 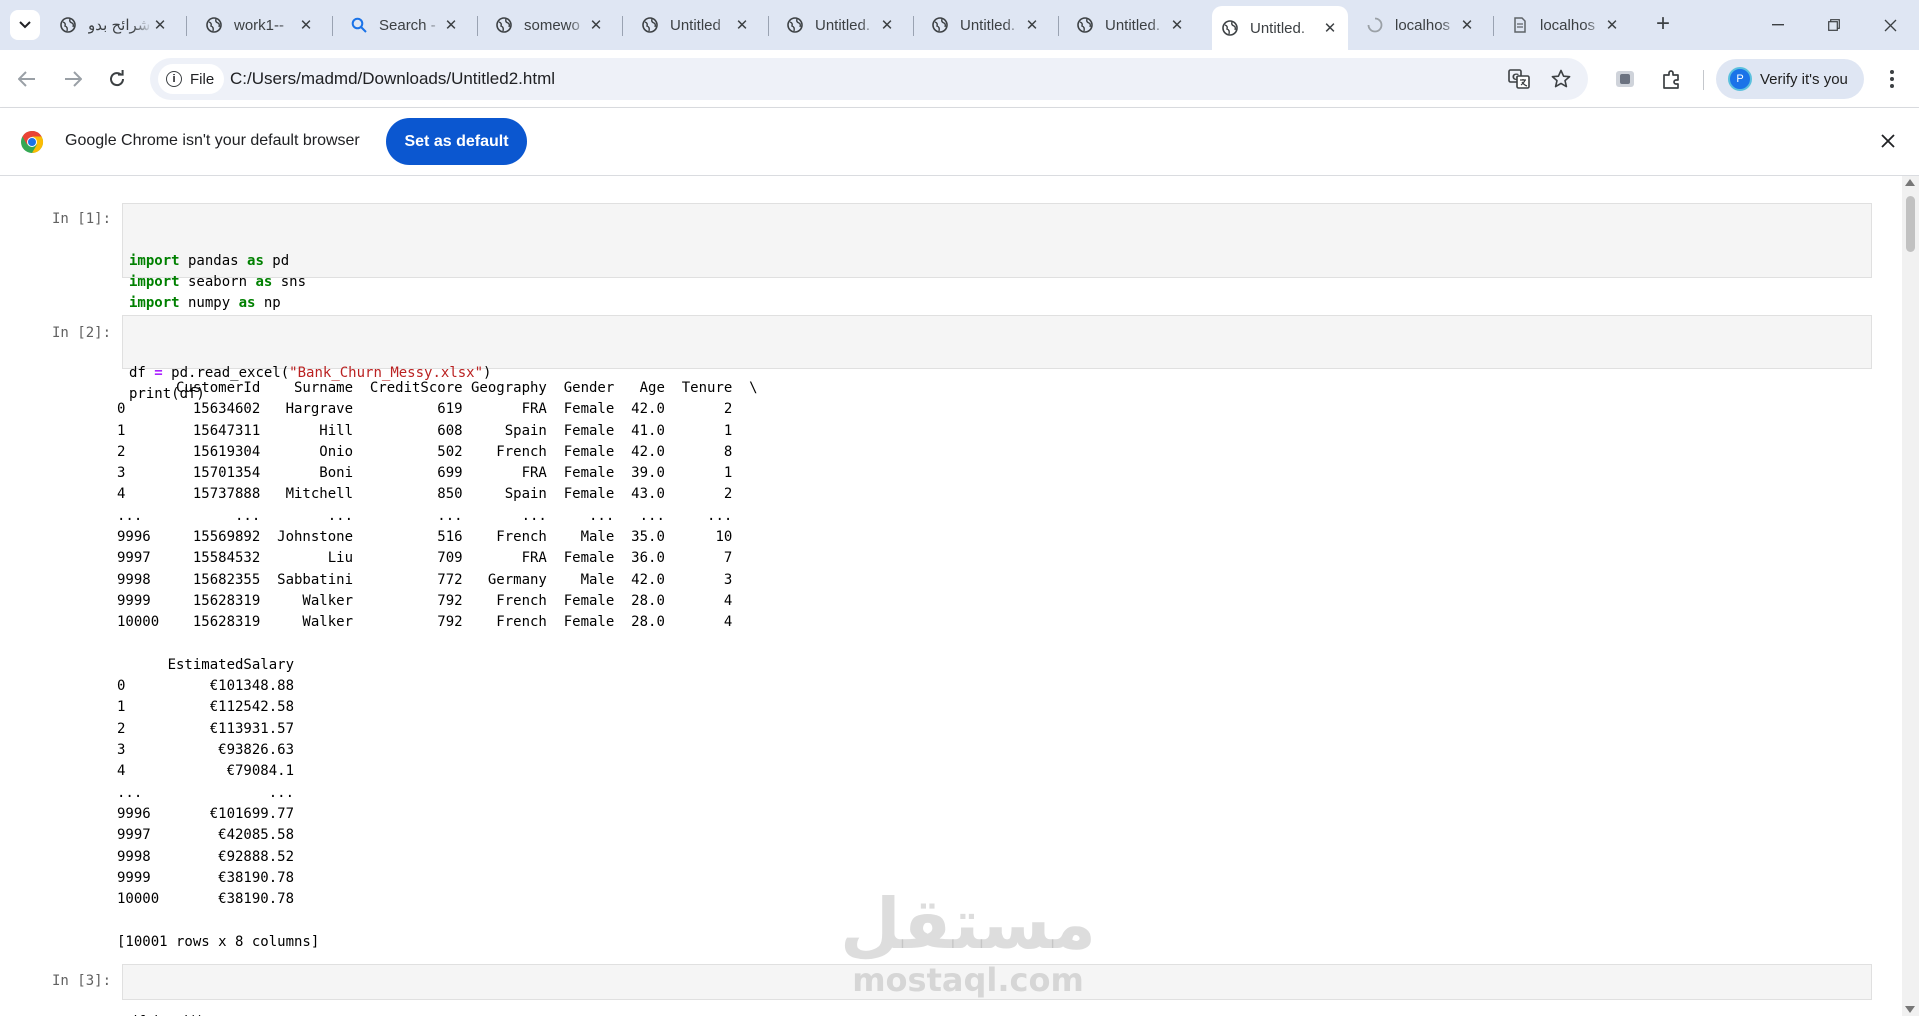 I want to click on browser-tab: work1-- ✕, so click(x=260, y=25).